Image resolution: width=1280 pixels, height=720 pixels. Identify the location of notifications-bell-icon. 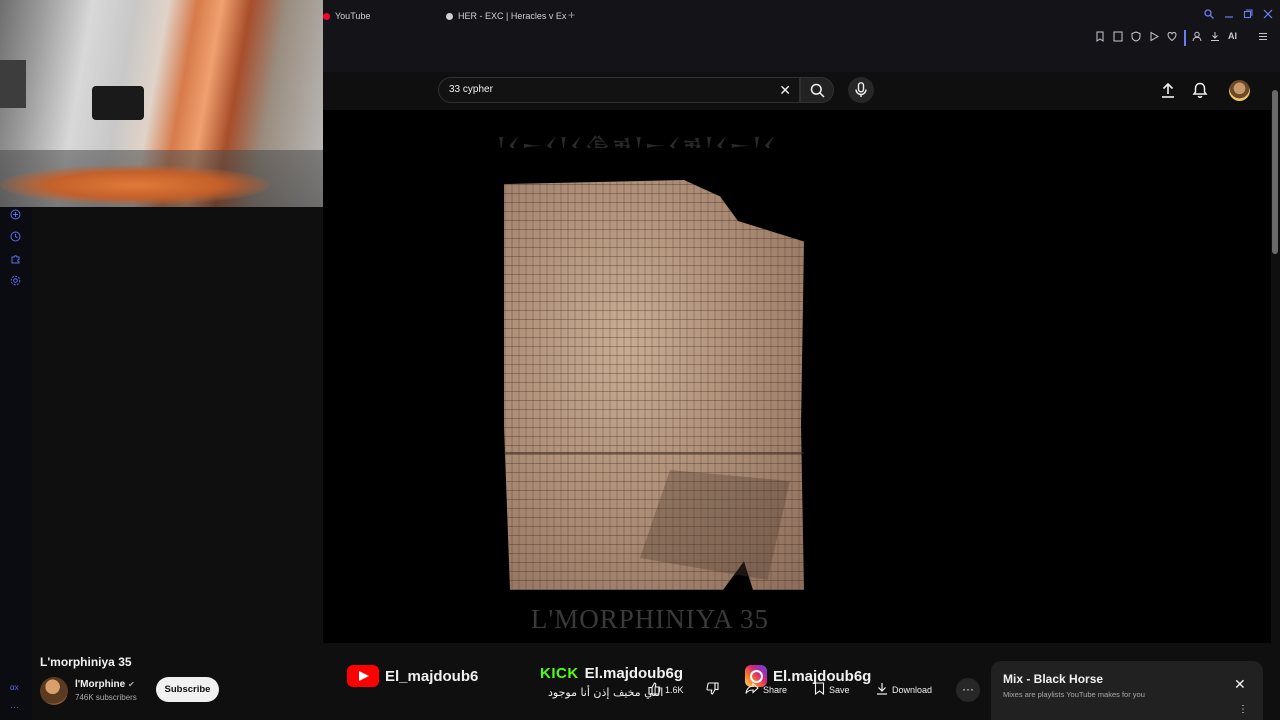
(1200, 90).